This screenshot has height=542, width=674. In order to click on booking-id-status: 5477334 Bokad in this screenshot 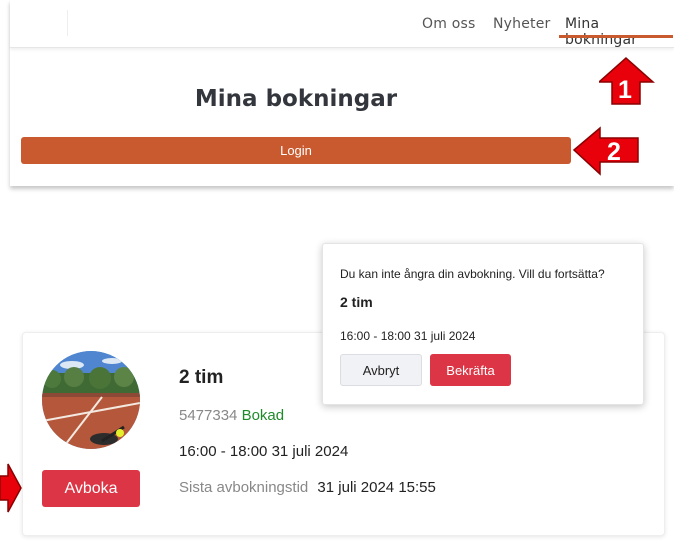, I will do `click(231, 415)`.